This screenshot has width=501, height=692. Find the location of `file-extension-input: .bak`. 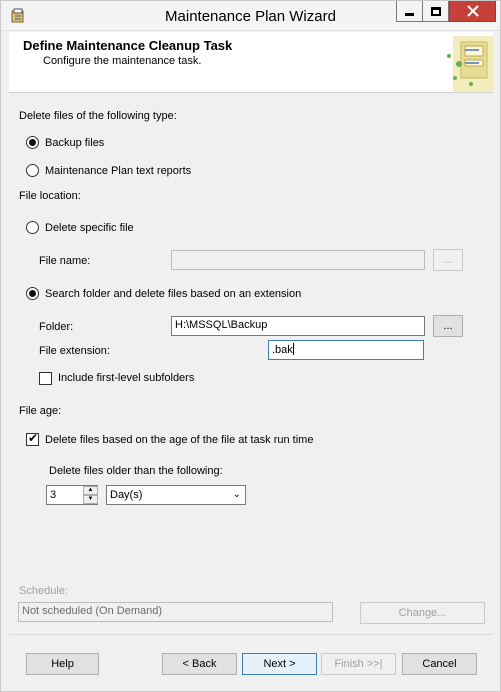

file-extension-input: .bak is located at coordinates (346, 350).